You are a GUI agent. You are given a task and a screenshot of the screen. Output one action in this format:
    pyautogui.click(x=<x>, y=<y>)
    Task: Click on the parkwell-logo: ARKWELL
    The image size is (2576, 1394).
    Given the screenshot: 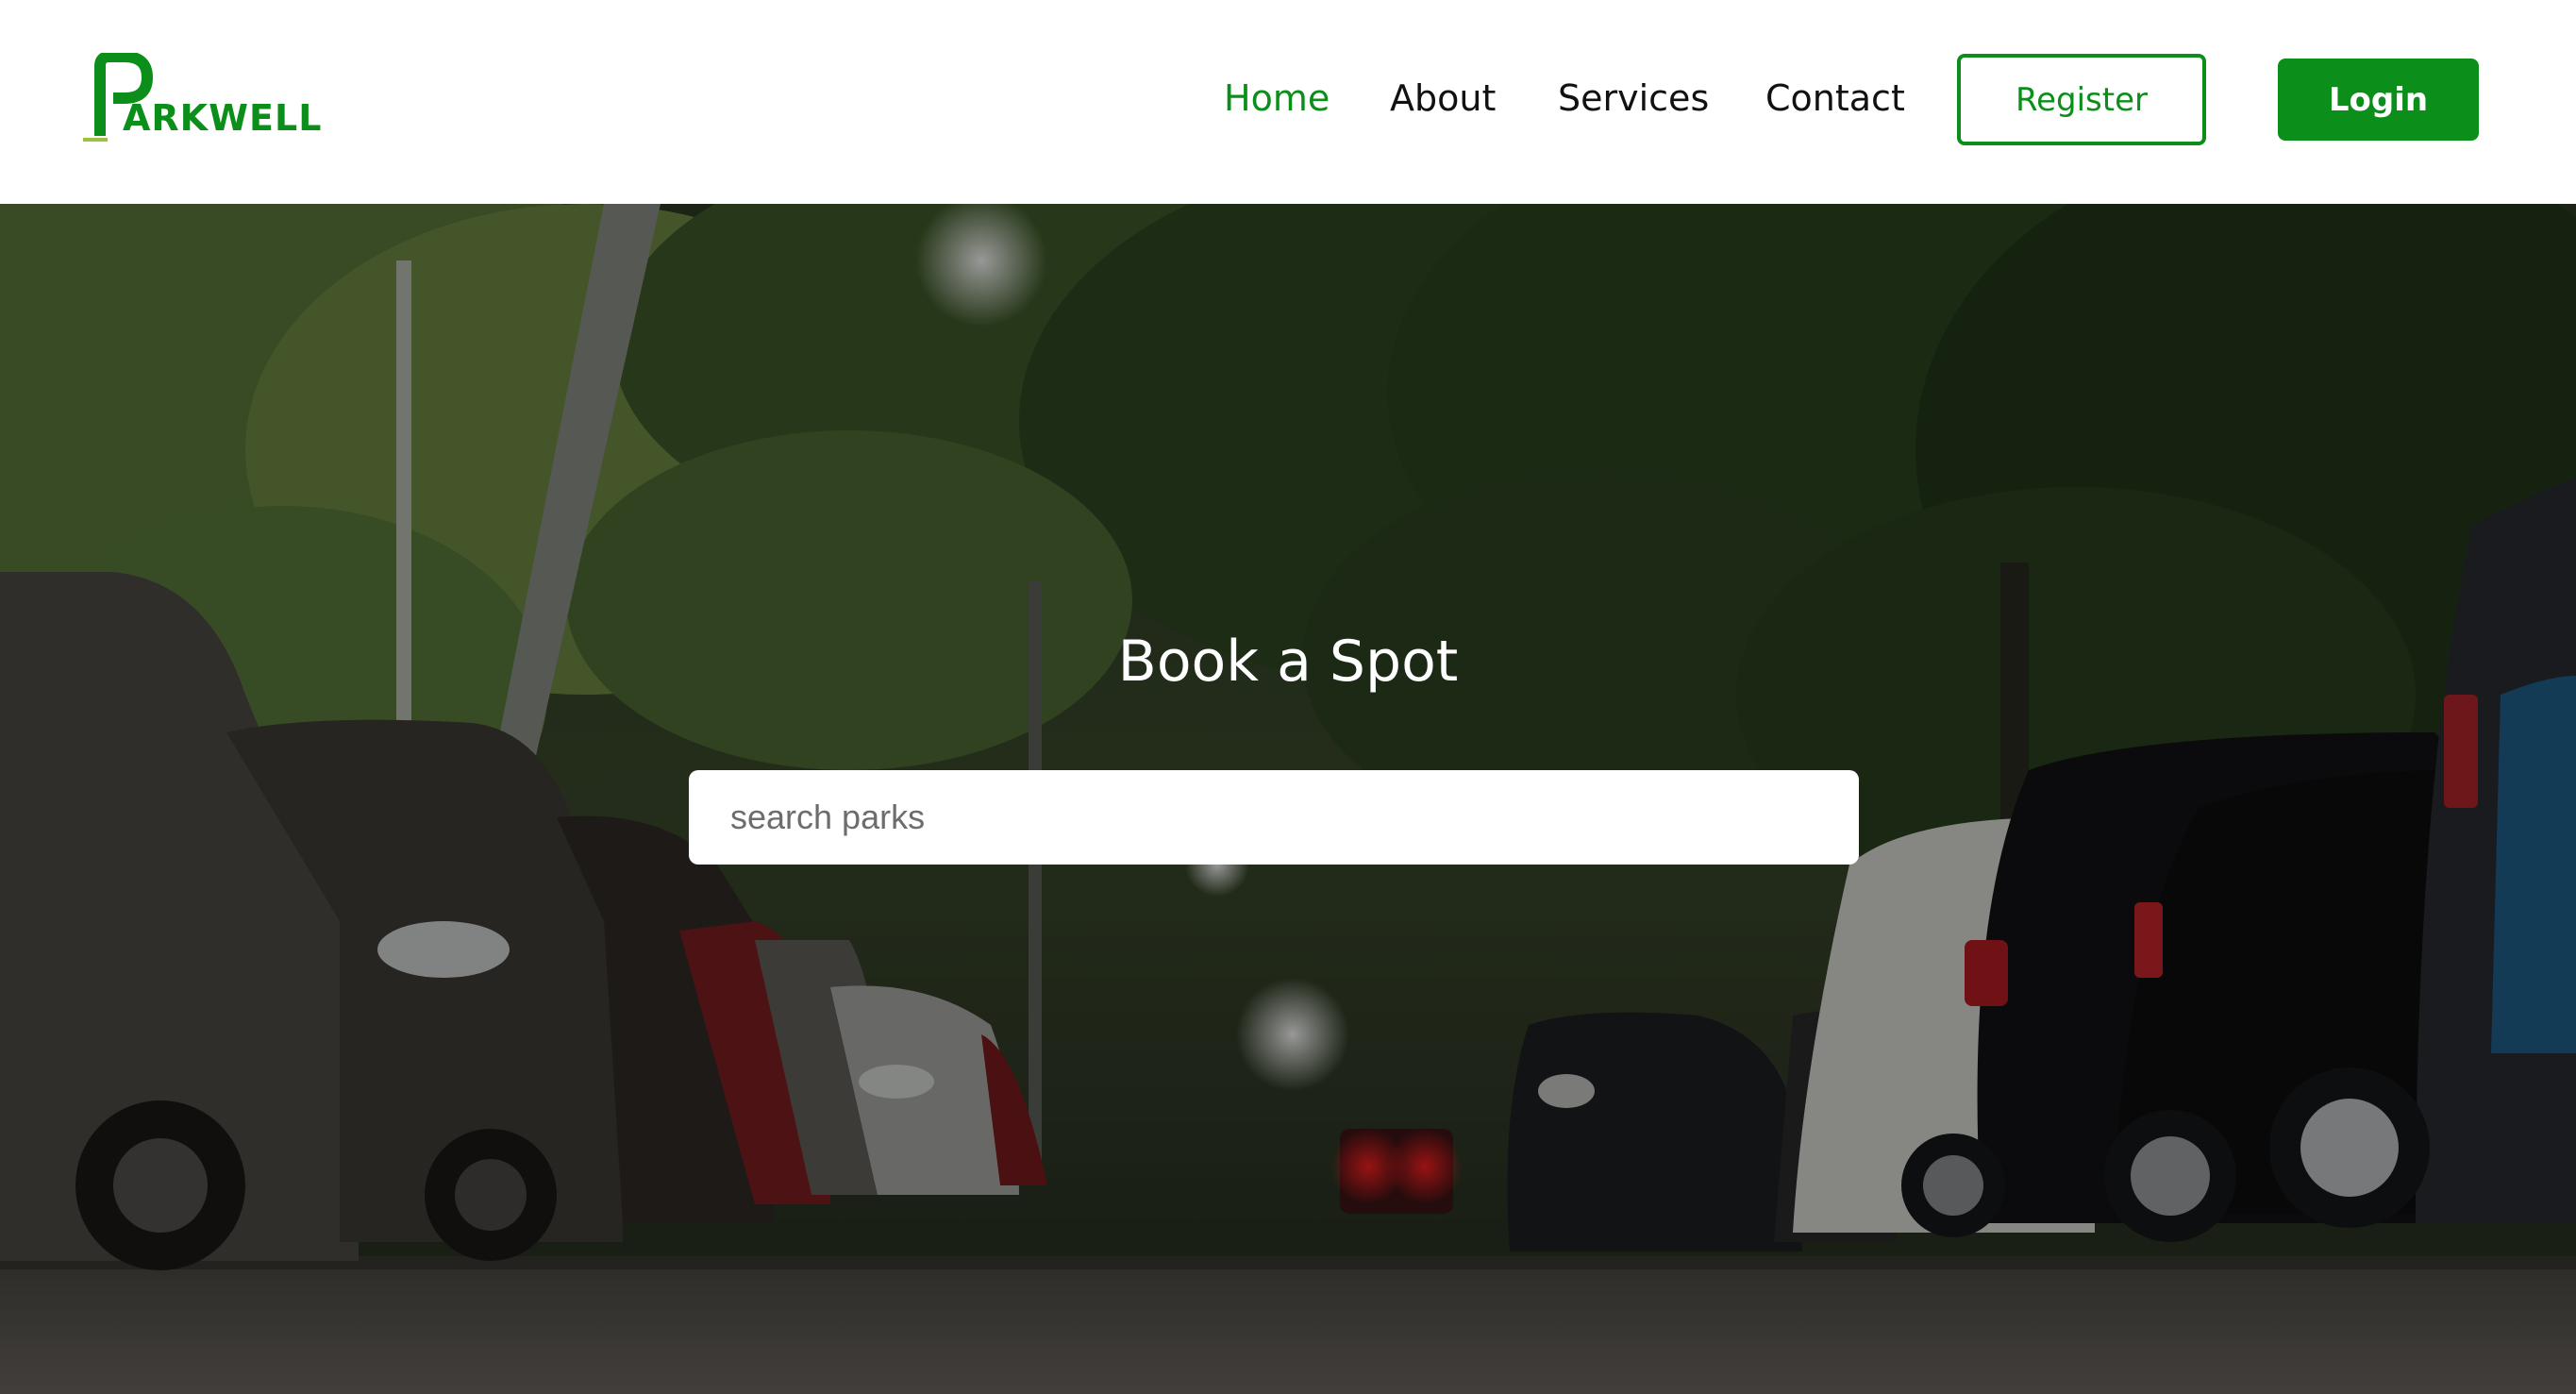 What is the action you would take?
    pyautogui.click(x=198, y=100)
    